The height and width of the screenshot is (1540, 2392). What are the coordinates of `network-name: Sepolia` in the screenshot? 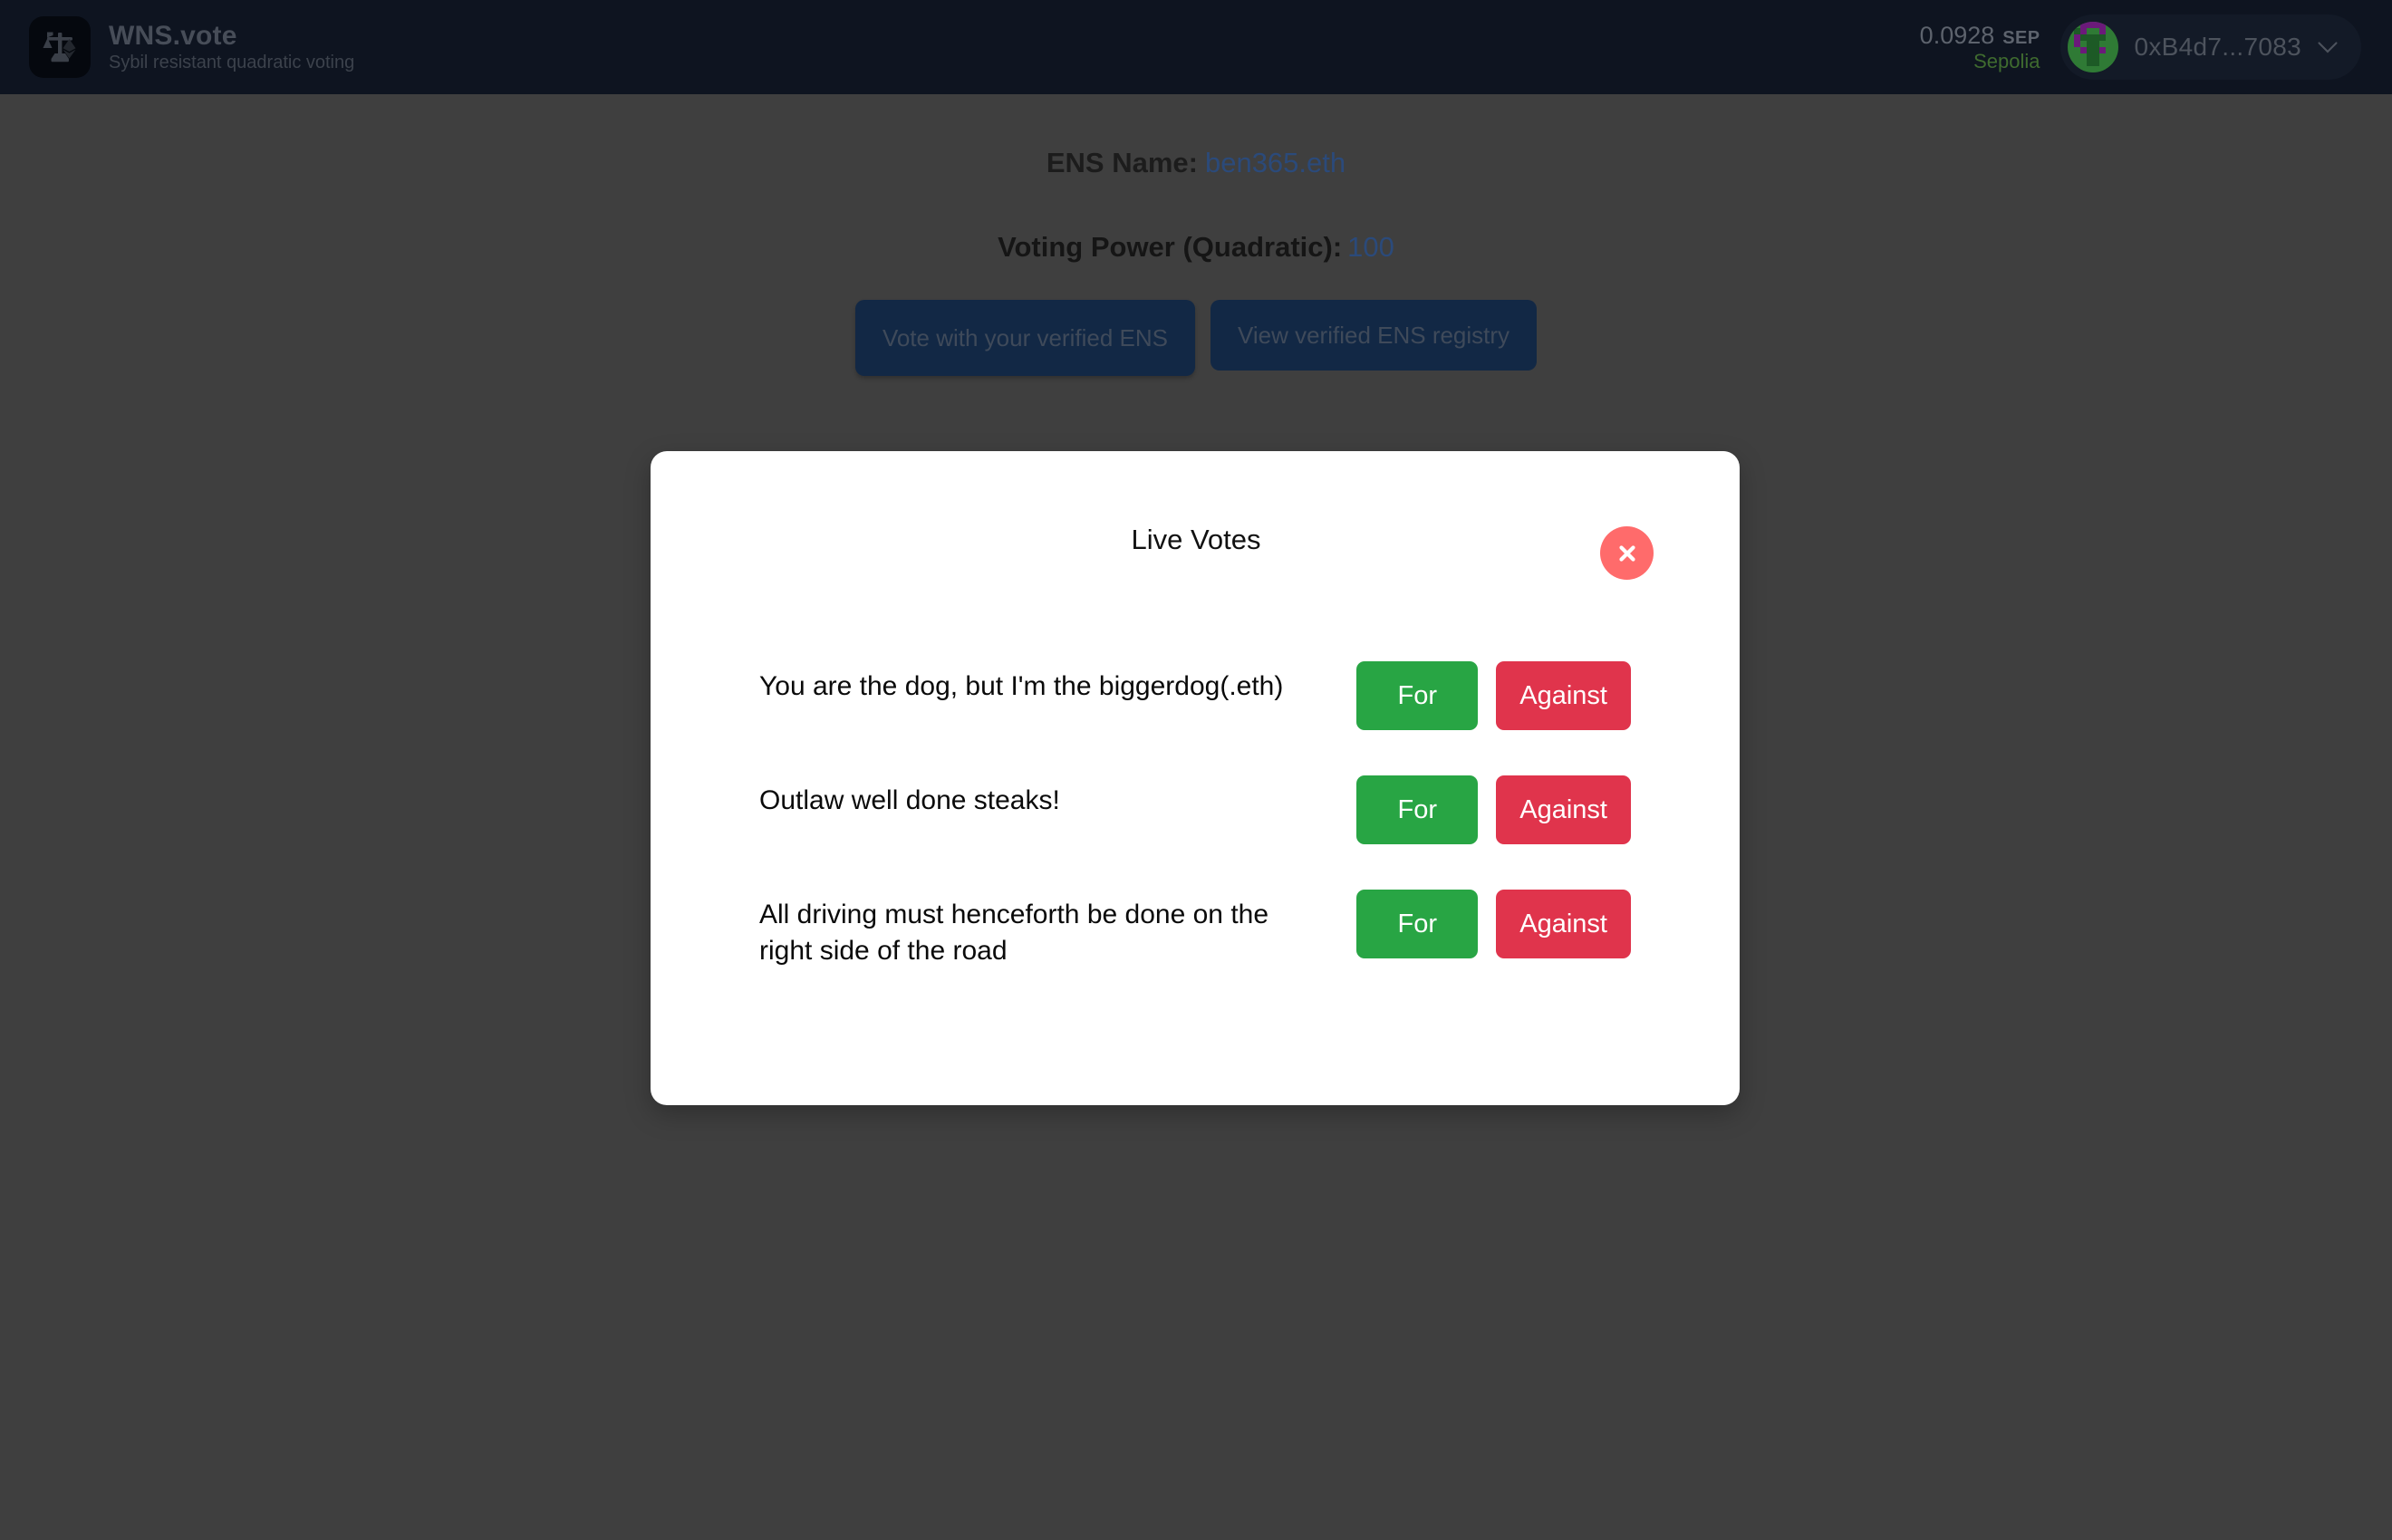 It's located at (2006, 61).